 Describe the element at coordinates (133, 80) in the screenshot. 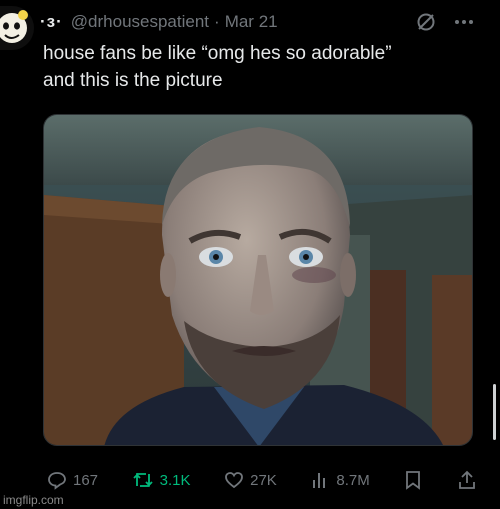

I see `tweet-text-line: and this is the picture` at that location.